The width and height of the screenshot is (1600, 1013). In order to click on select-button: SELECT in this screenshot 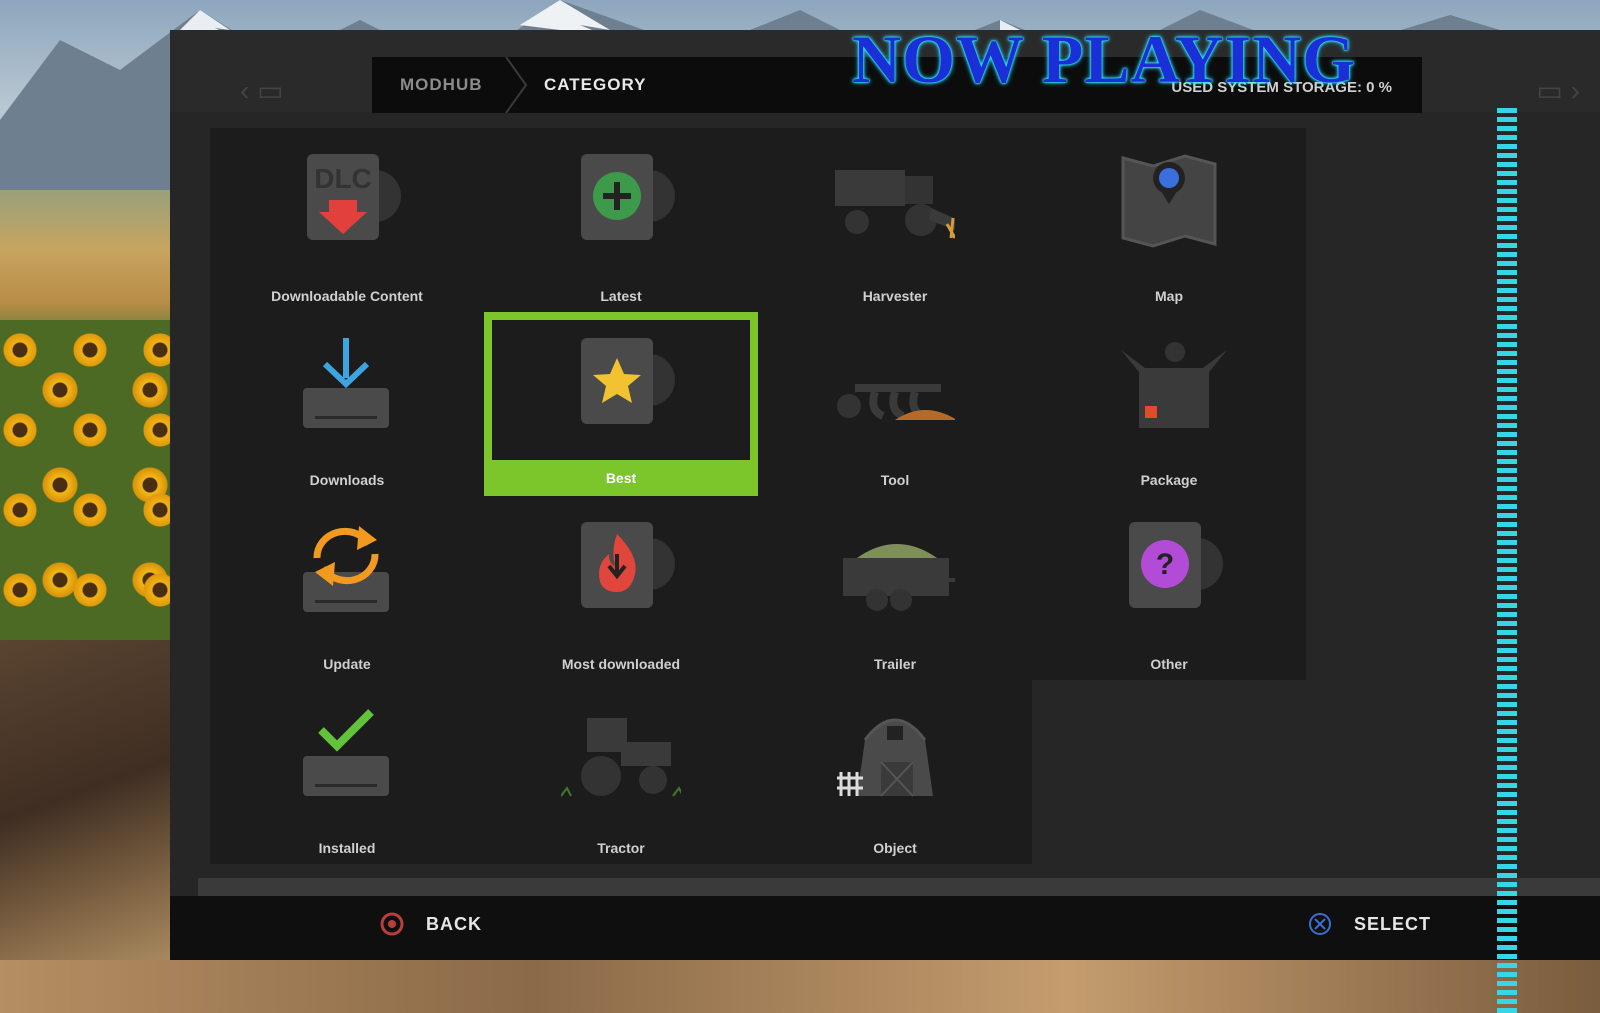, I will do `click(1369, 924)`.